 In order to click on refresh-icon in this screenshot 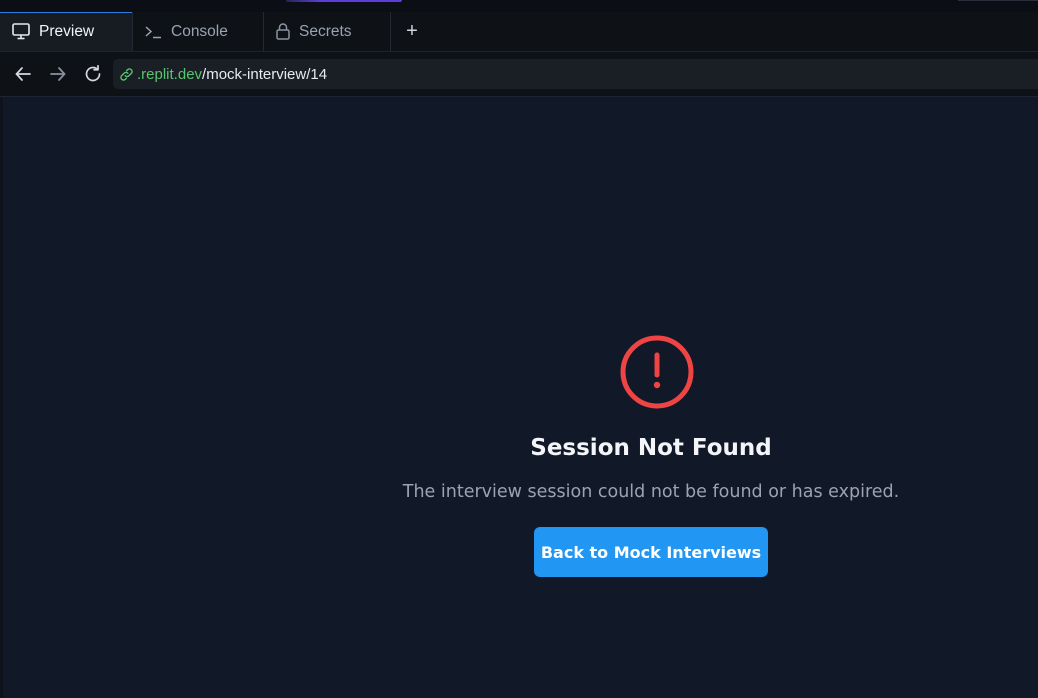, I will do `click(93, 74)`.